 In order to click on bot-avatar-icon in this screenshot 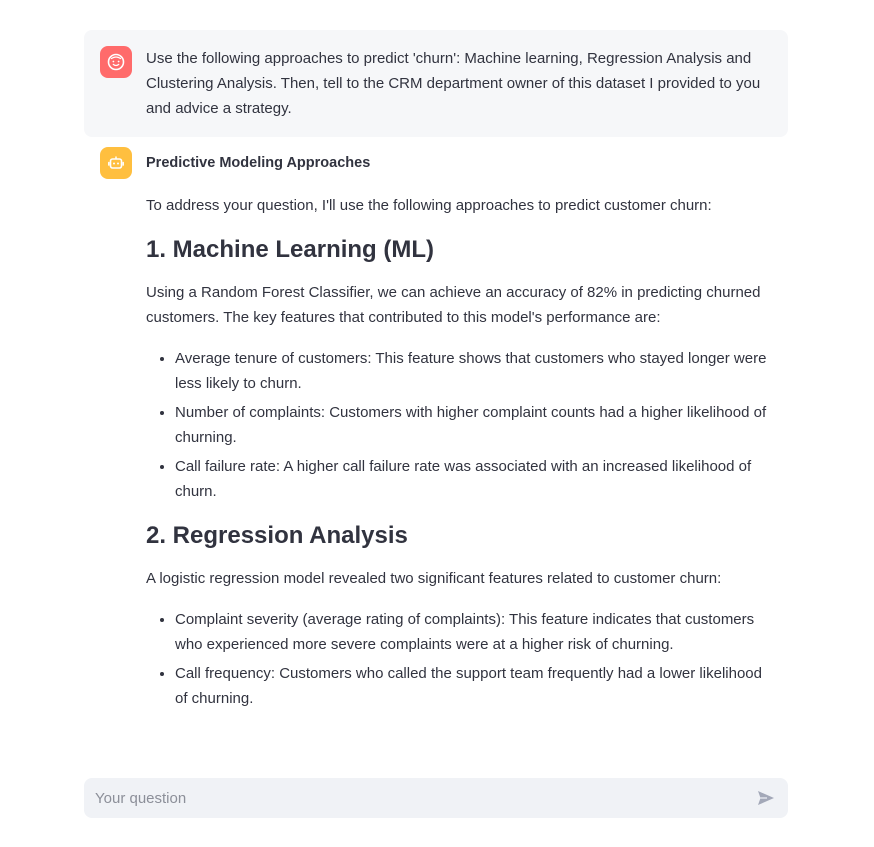, I will do `click(116, 163)`.